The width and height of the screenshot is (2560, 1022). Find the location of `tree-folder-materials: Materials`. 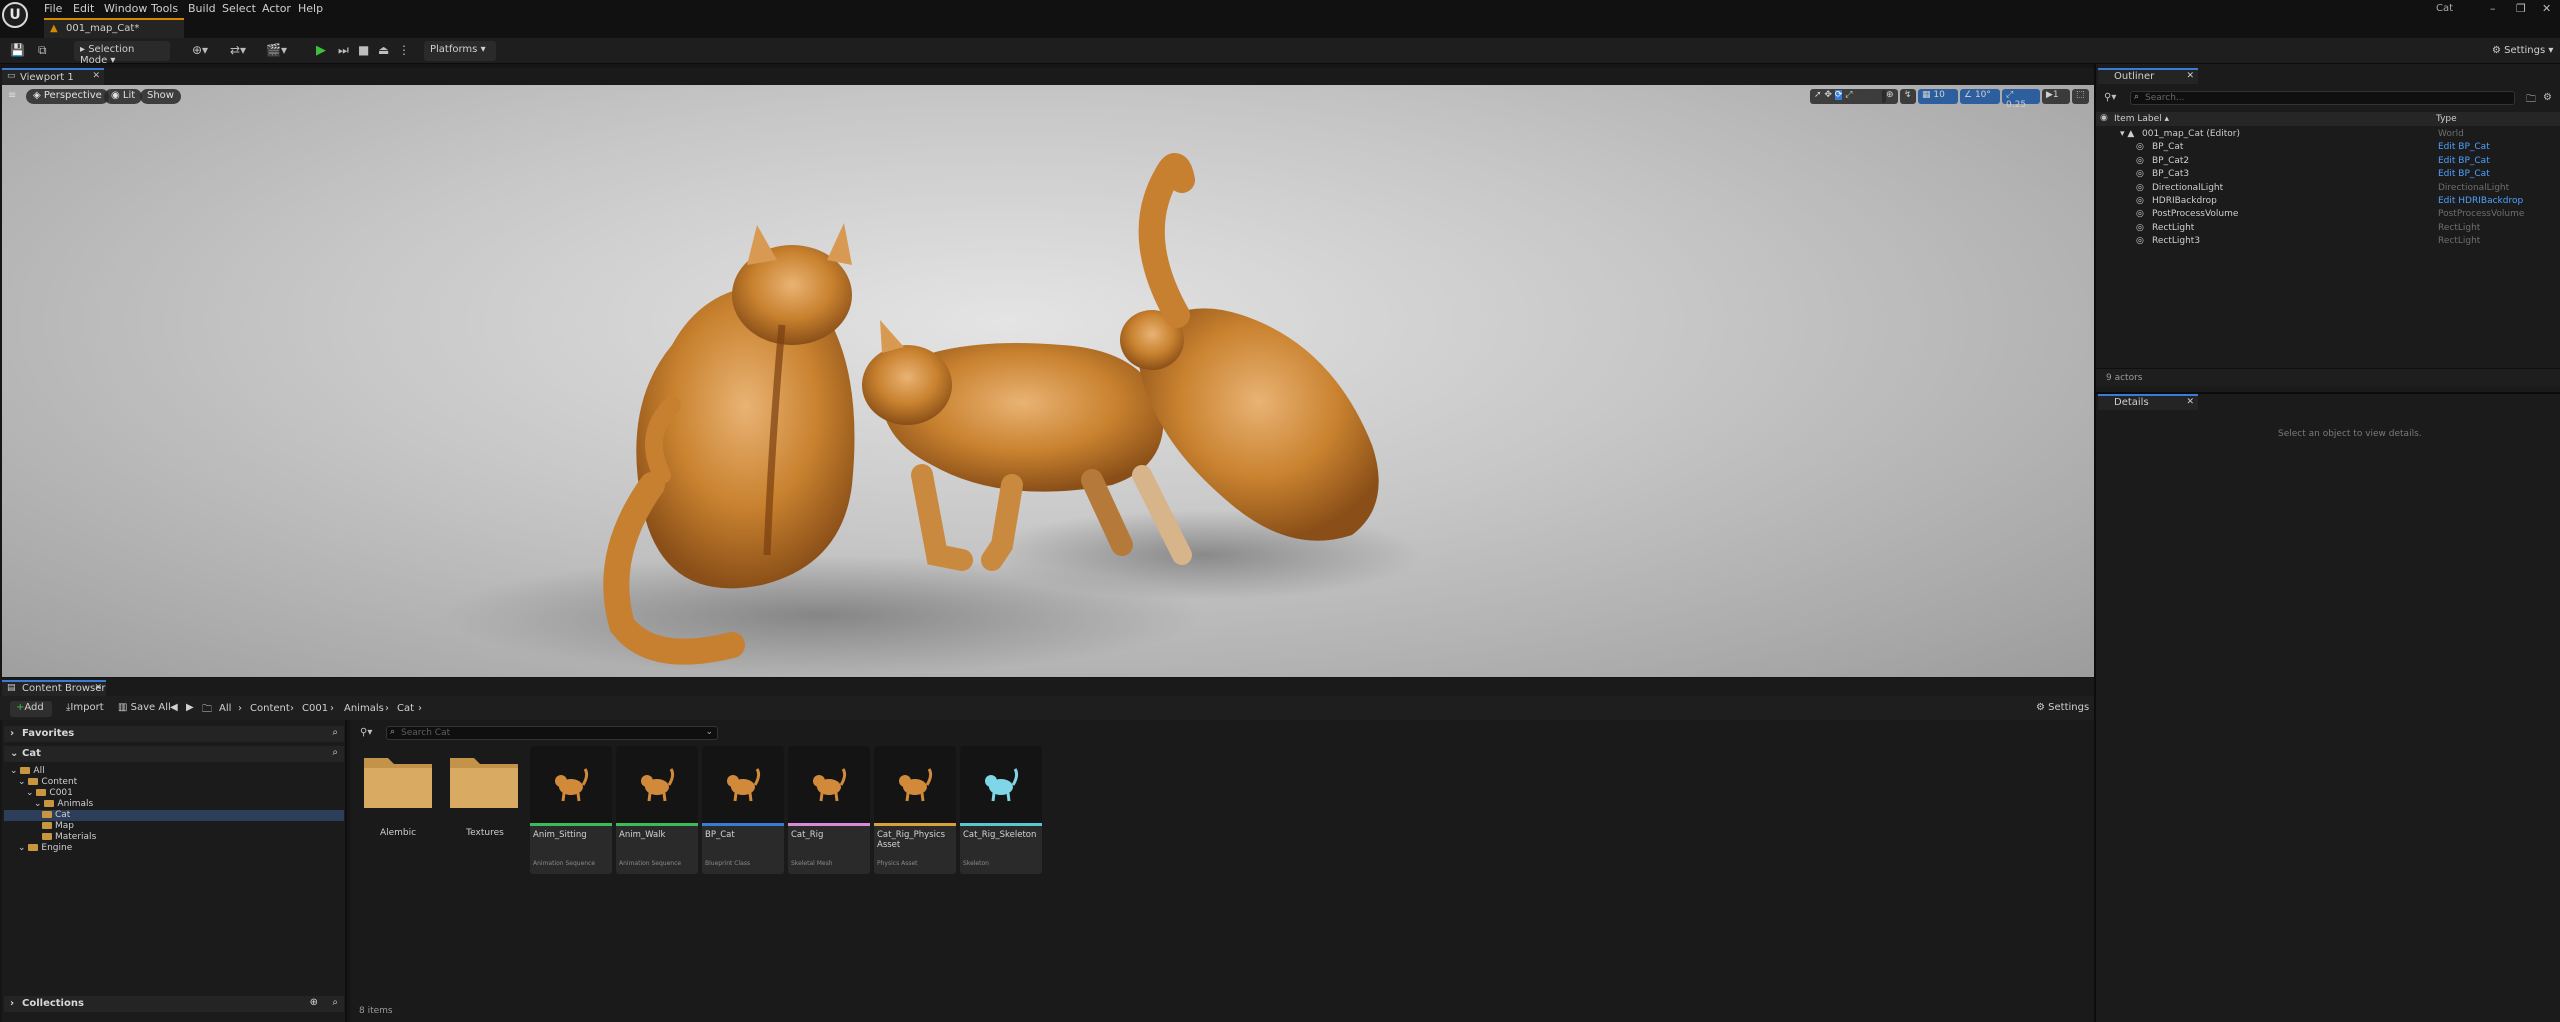

tree-folder-materials: Materials is located at coordinates (174, 837).